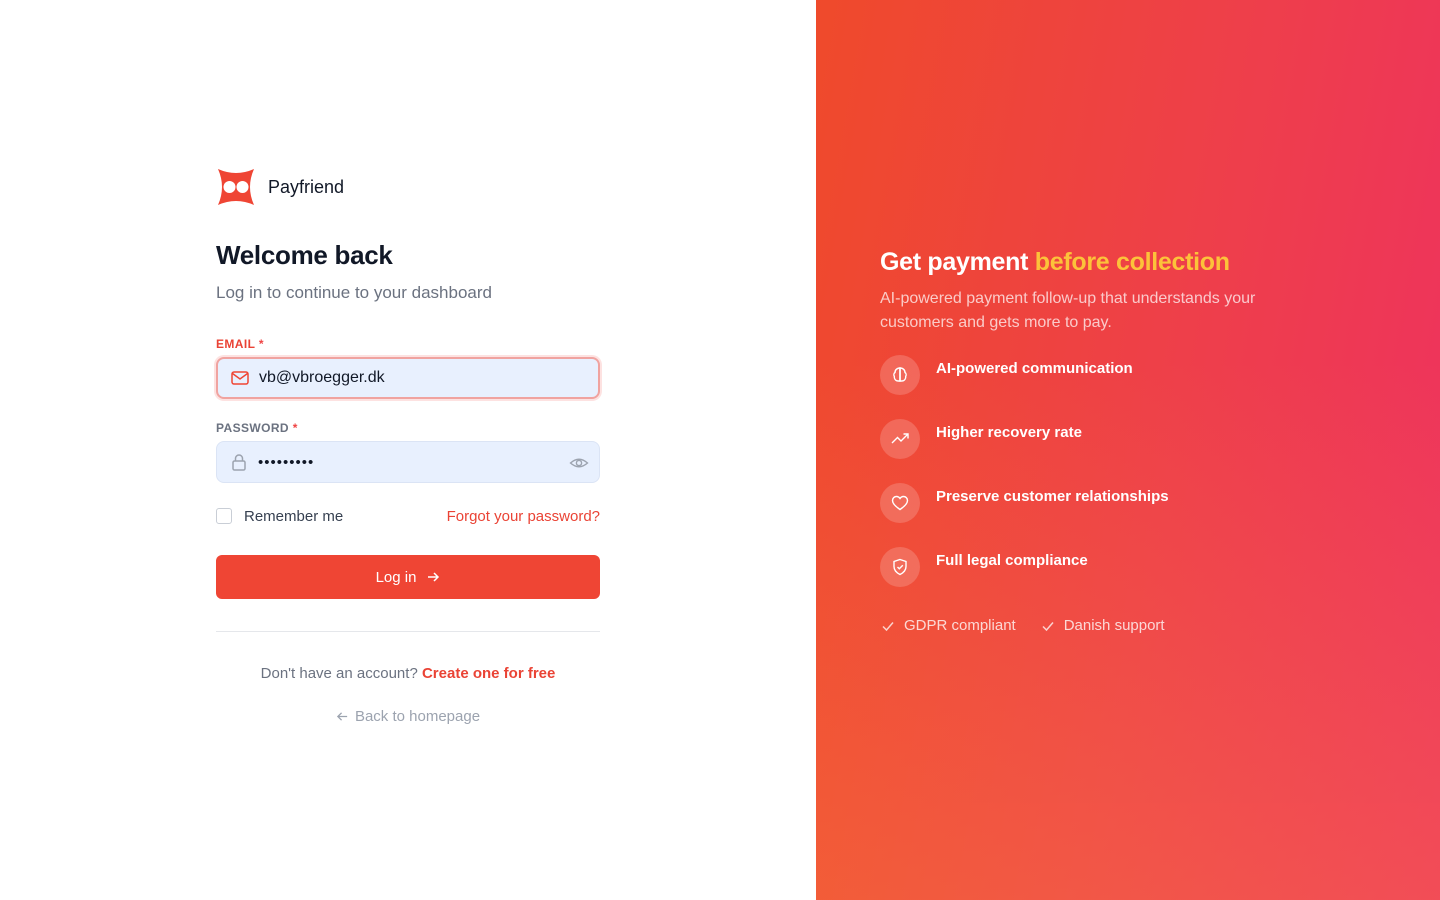 Image resolution: width=1440 pixels, height=900 pixels. What do you see at coordinates (408, 187) in the screenshot?
I see `brand: Payfriend` at bounding box center [408, 187].